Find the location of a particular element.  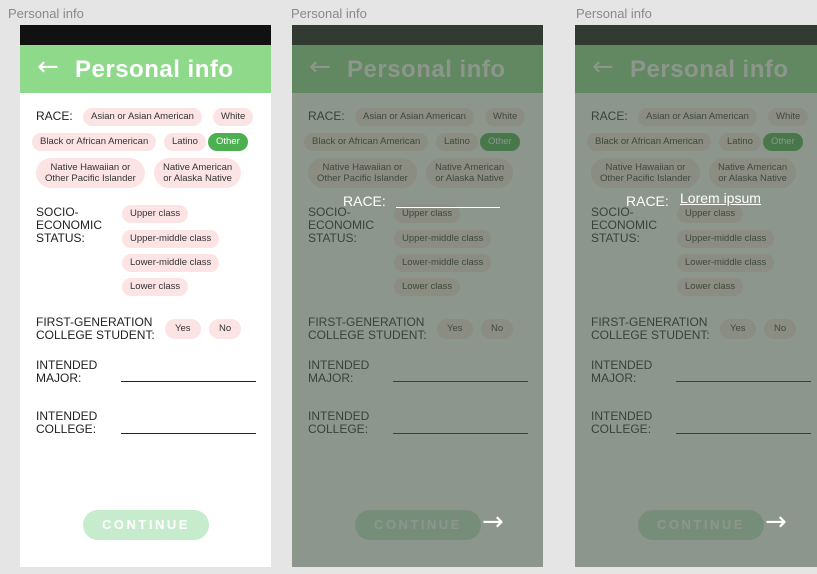

firstgen-label-line2: COLLEGE STUDENT: is located at coordinates (95, 335).